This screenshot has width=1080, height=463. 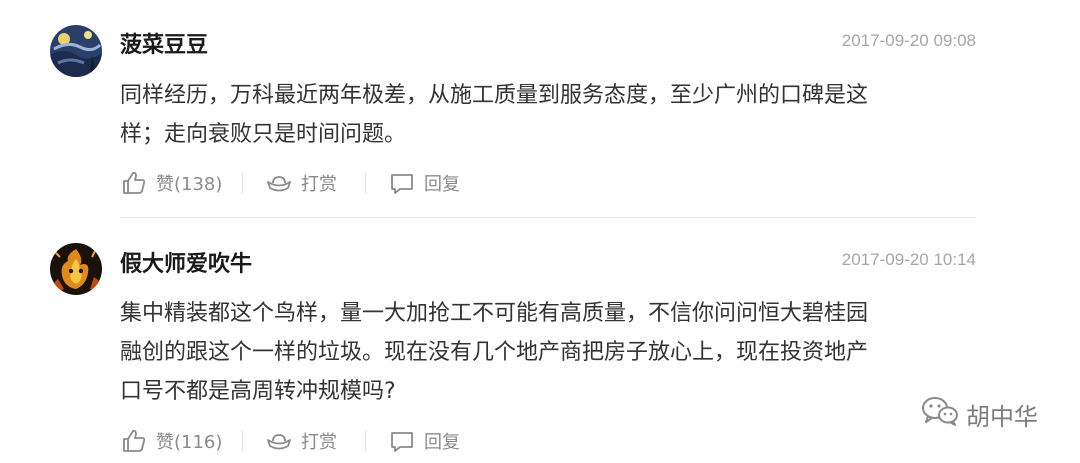 What do you see at coordinates (263, 134) in the screenshot?
I see `comment-line: 样；走向衰败只是时间问题。` at bounding box center [263, 134].